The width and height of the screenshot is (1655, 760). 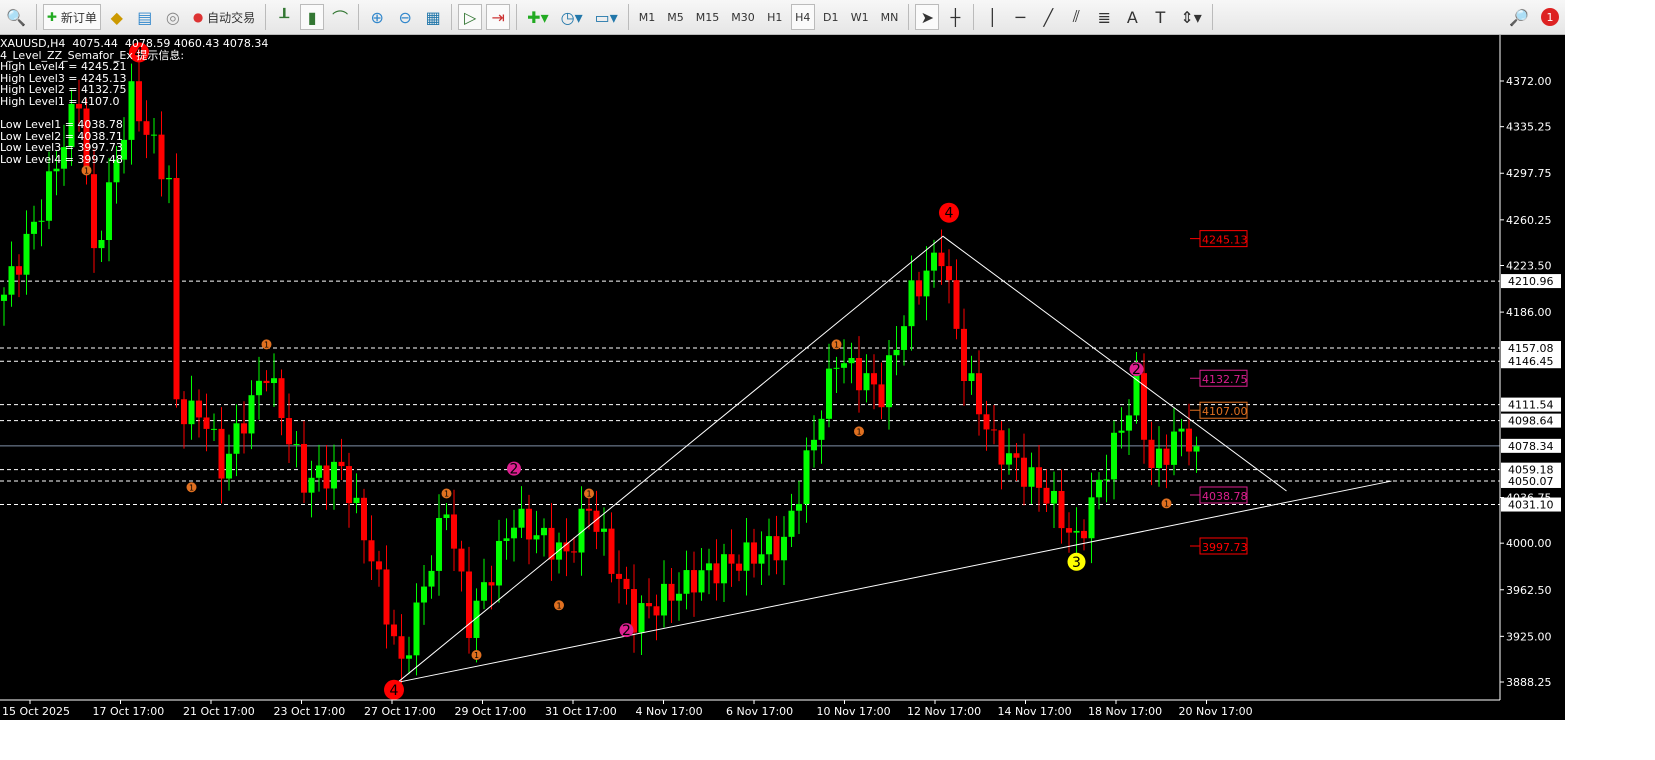 What do you see at coordinates (1531, 405) in the screenshot?
I see `price-tag-label: 4111.54` at bounding box center [1531, 405].